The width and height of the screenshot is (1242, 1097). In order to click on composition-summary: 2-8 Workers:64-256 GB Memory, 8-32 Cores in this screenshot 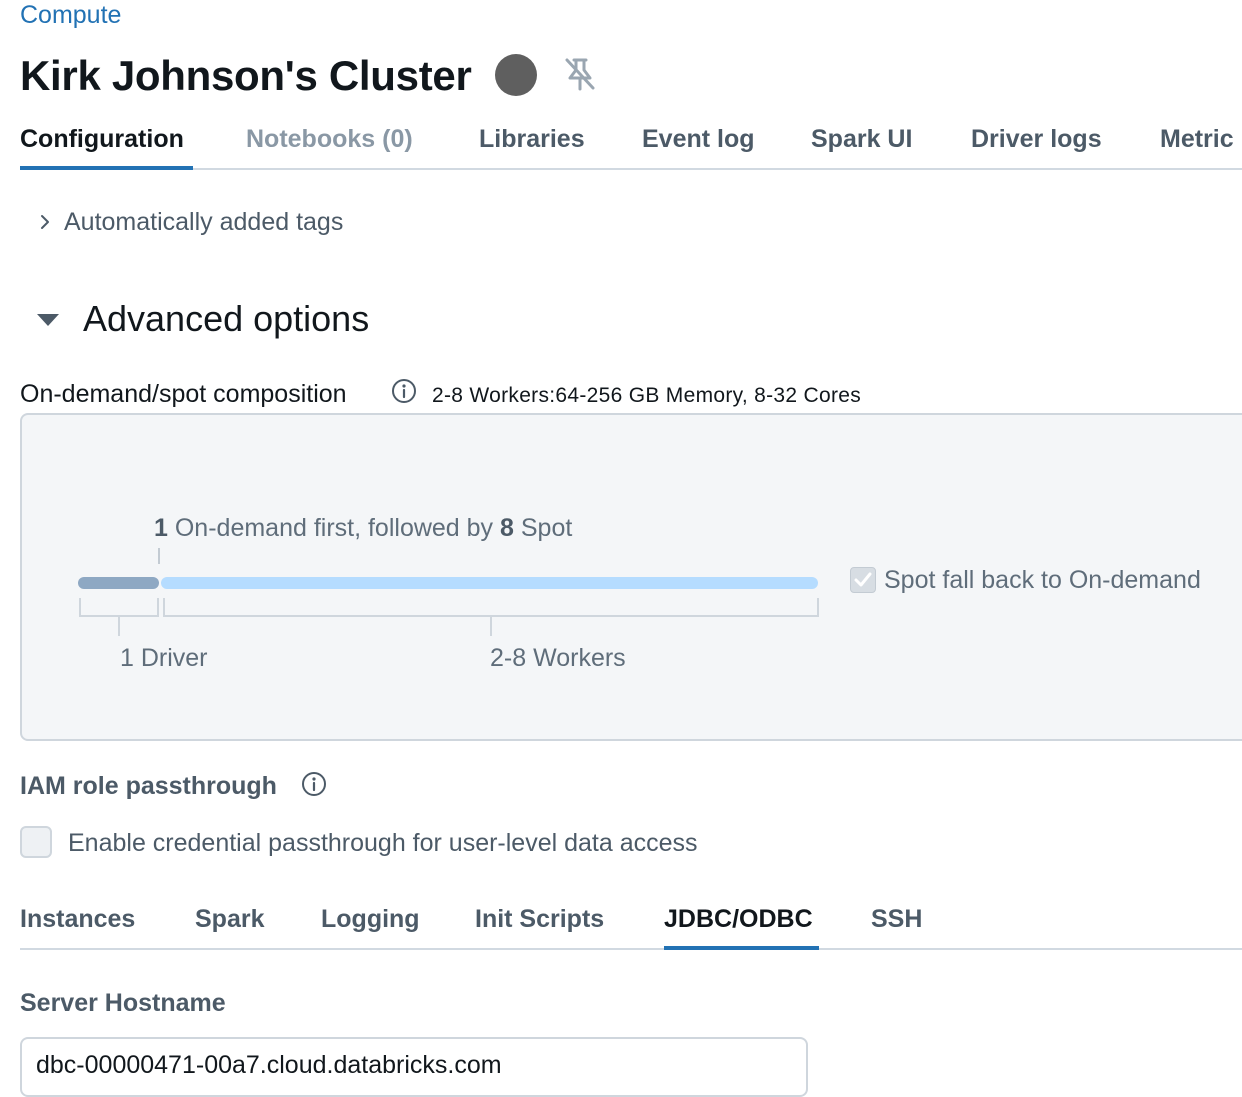, I will do `click(647, 395)`.